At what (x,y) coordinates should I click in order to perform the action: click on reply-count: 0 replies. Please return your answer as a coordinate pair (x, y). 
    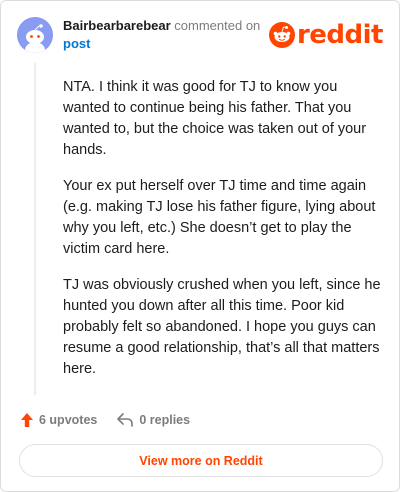
    Looking at the image, I should click on (165, 420).